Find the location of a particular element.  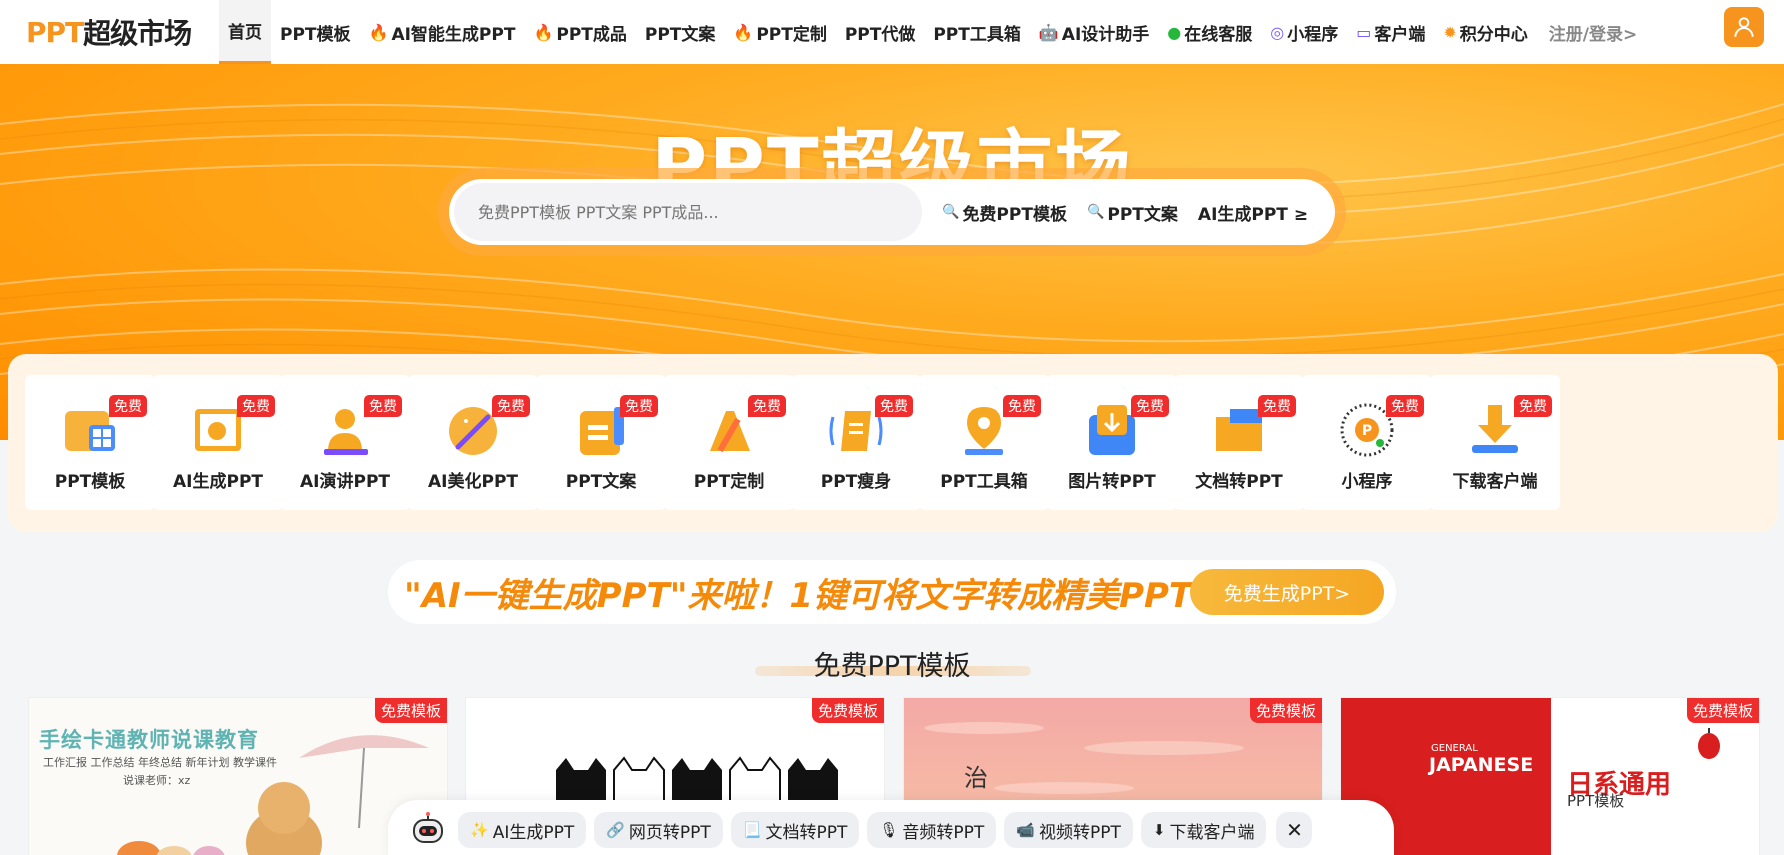

nav-label: PPT成品 is located at coordinates (591, 34).